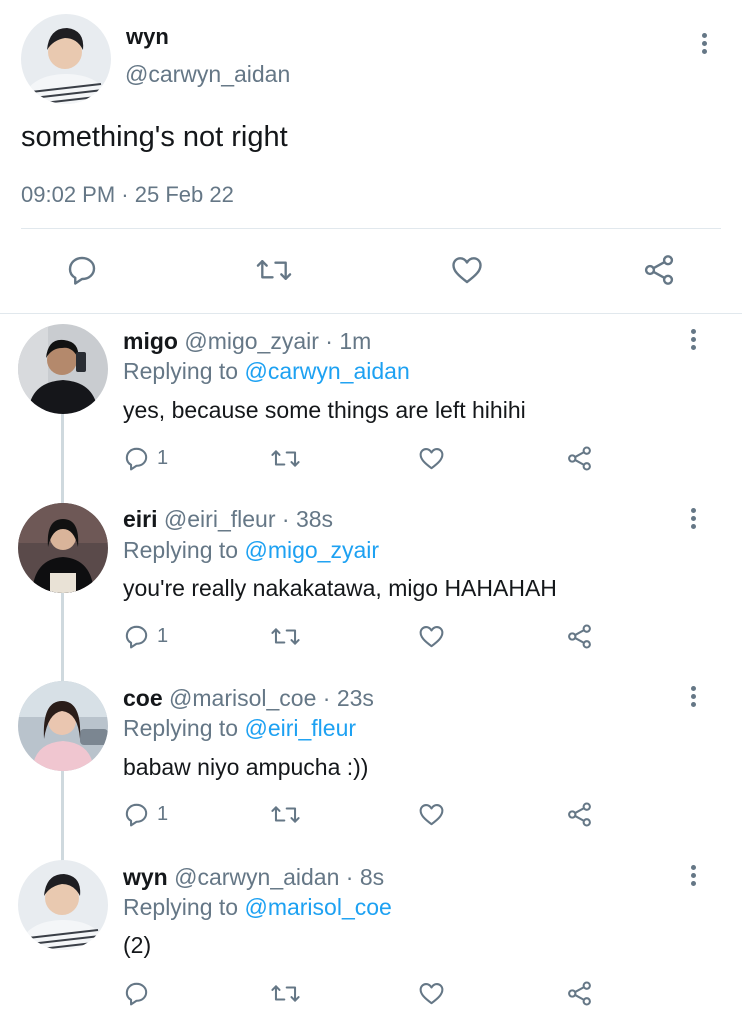 This screenshot has width=742, height=1024. Describe the element at coordinates (324, 410) in the screenshot. I see `reply-text: yes, because some things are left hihihi` at that location.